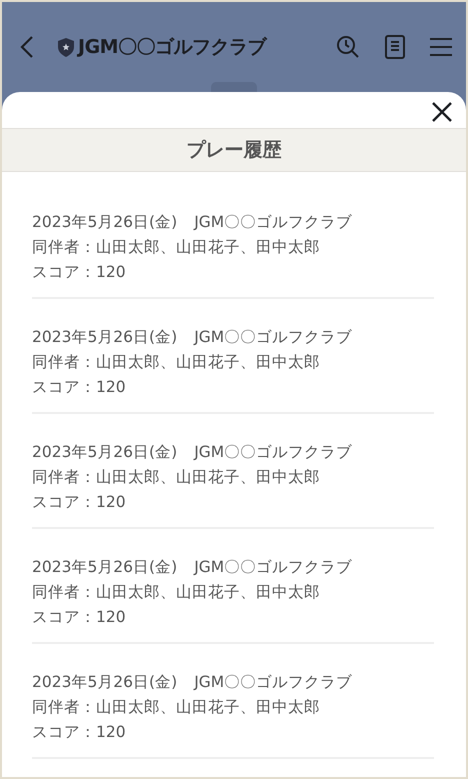 Image resolution: width=468 pixels, height=779 pixels. Describe the element at coordinates (234, 87) in the screenshot. I see `drag-handle` at that location.